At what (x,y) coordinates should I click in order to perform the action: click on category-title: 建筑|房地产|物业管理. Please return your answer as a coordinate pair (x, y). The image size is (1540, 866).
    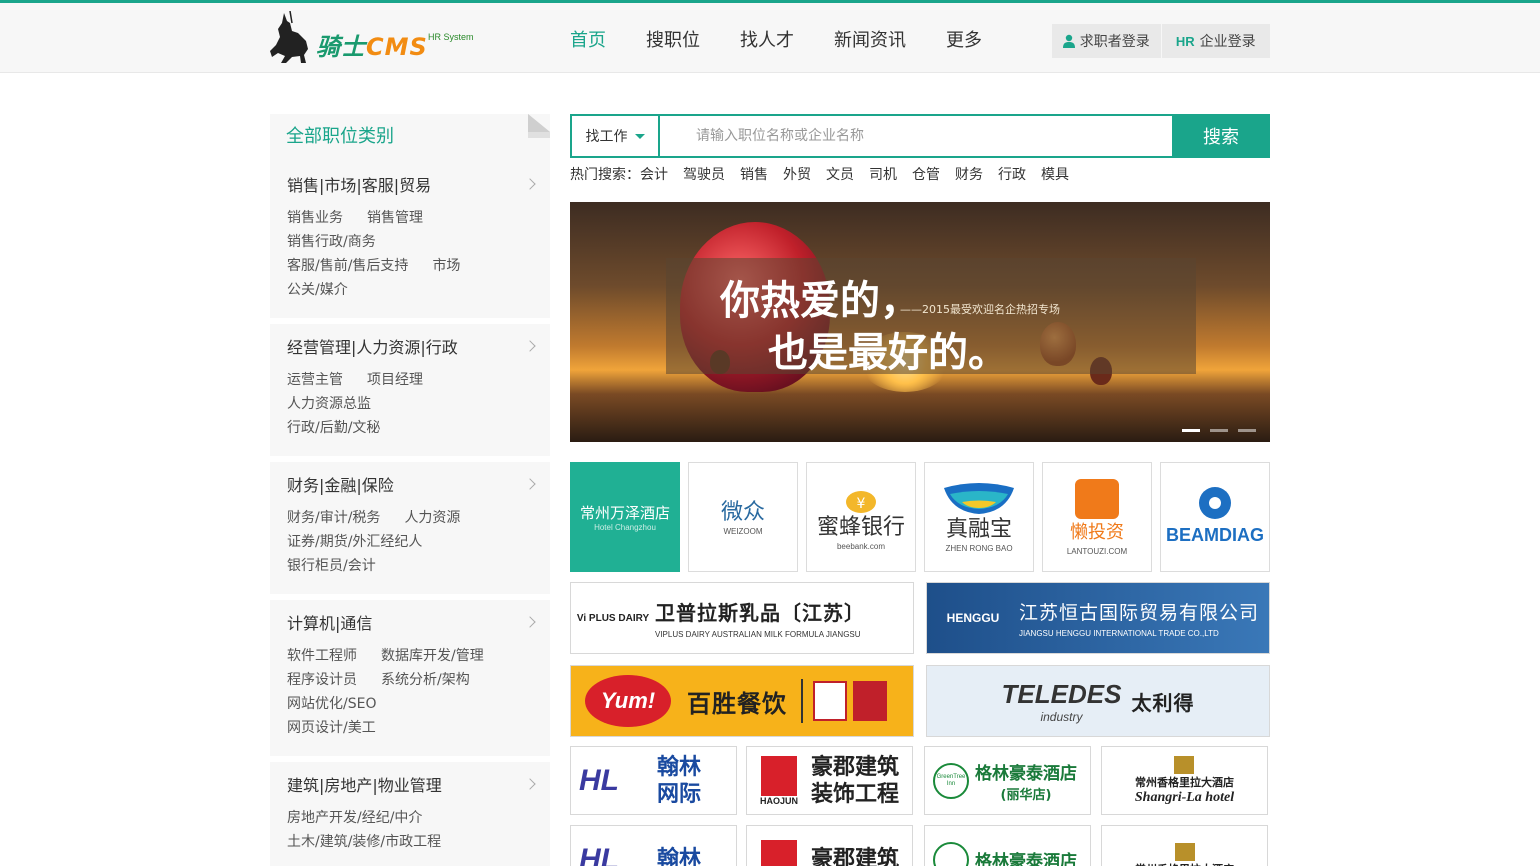
    Looking at the image, I should click on (410, 786).